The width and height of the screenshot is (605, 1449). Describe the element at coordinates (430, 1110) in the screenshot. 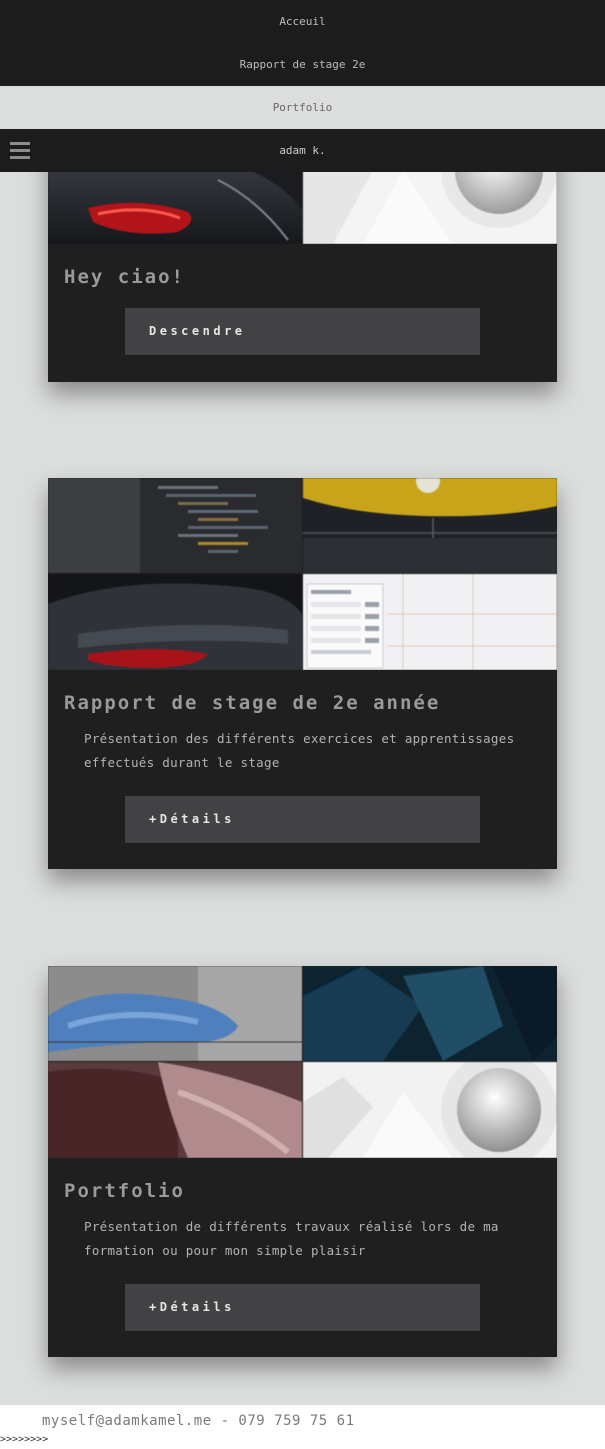

I see `white-shapes-image` at that location.